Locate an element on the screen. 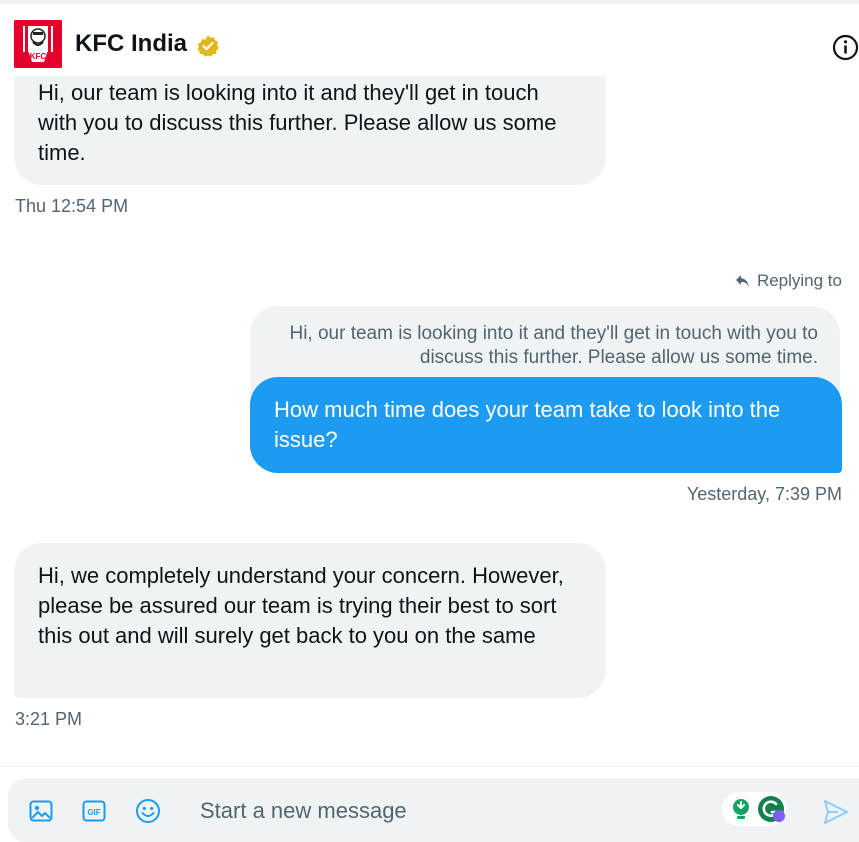 The height and width of the screenshot is (842, 859). composer-divider is located at coordinates (429, 766).